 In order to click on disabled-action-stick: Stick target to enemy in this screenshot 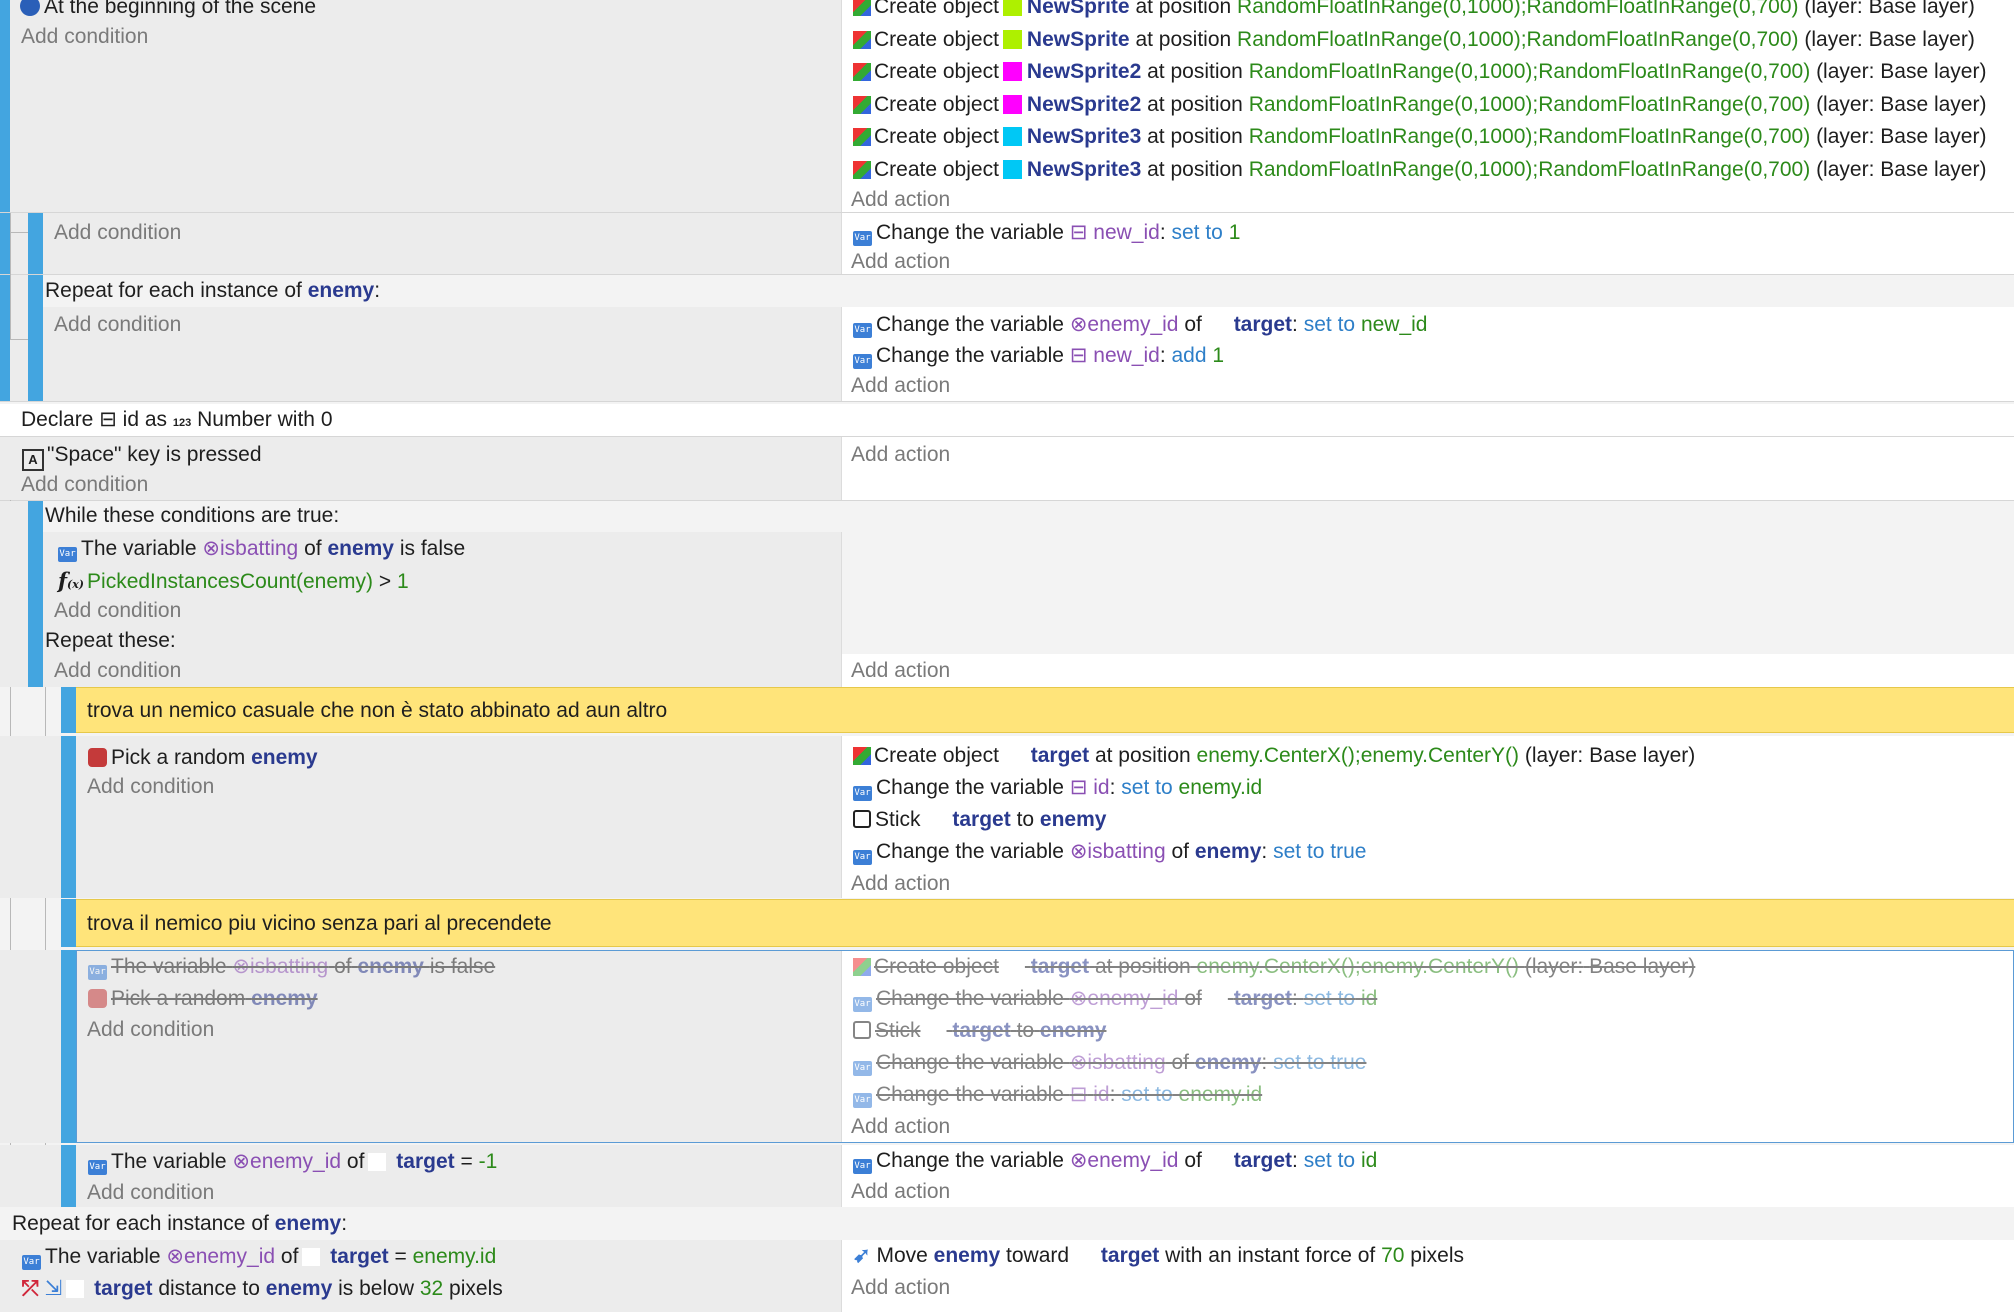, I will do `click(979, 1031)`.